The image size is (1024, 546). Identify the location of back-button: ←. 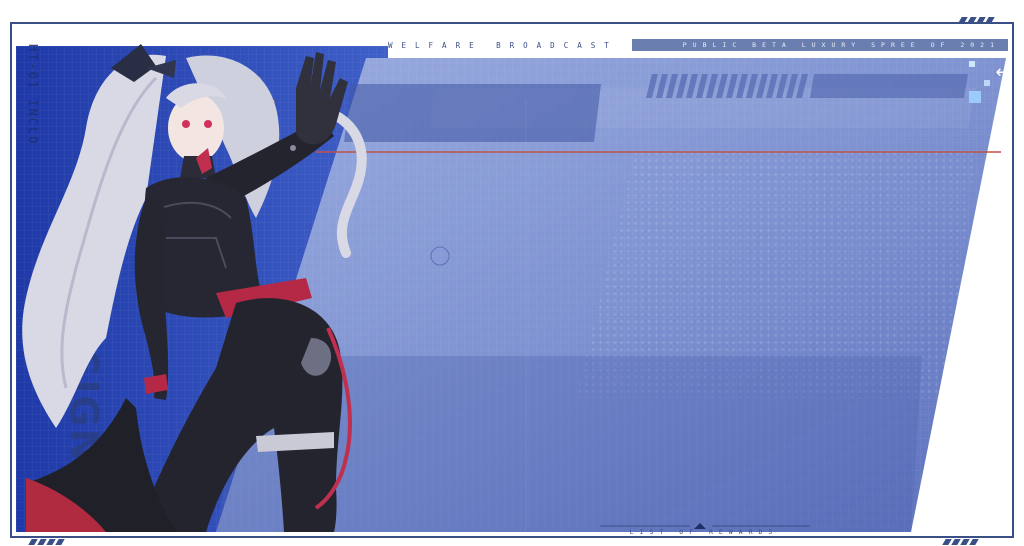
(1003, 73).